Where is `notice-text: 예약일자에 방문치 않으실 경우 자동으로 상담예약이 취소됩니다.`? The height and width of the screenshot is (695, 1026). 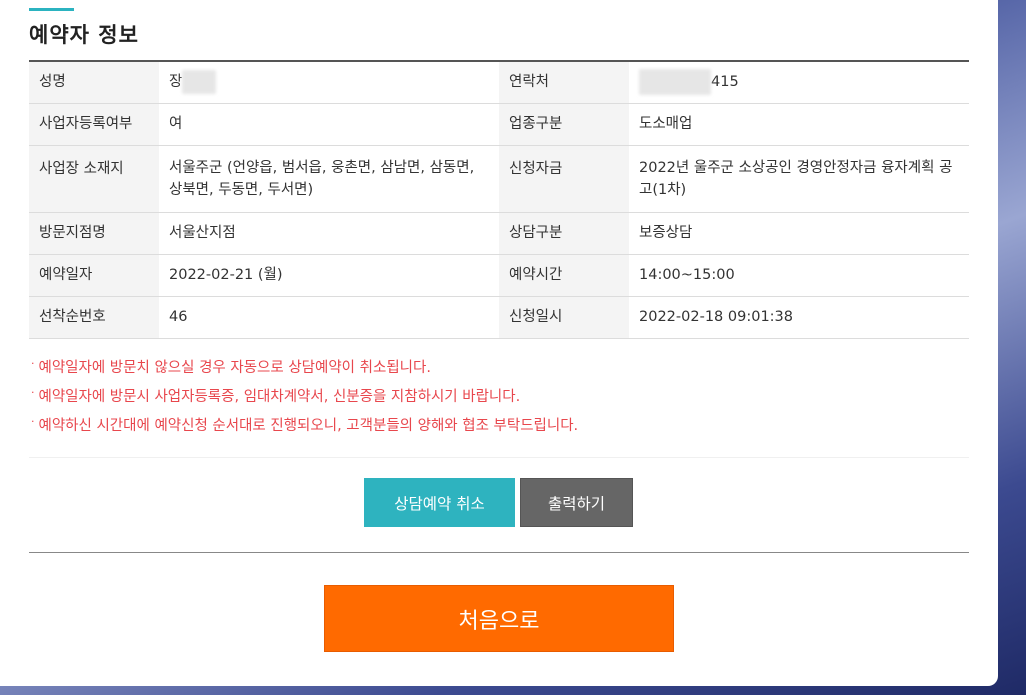 notice-text: 예약일자에 방문치 않으실 경우 자동으로 상담예약이 취소됩니다. is located at coordinates (234, 368).